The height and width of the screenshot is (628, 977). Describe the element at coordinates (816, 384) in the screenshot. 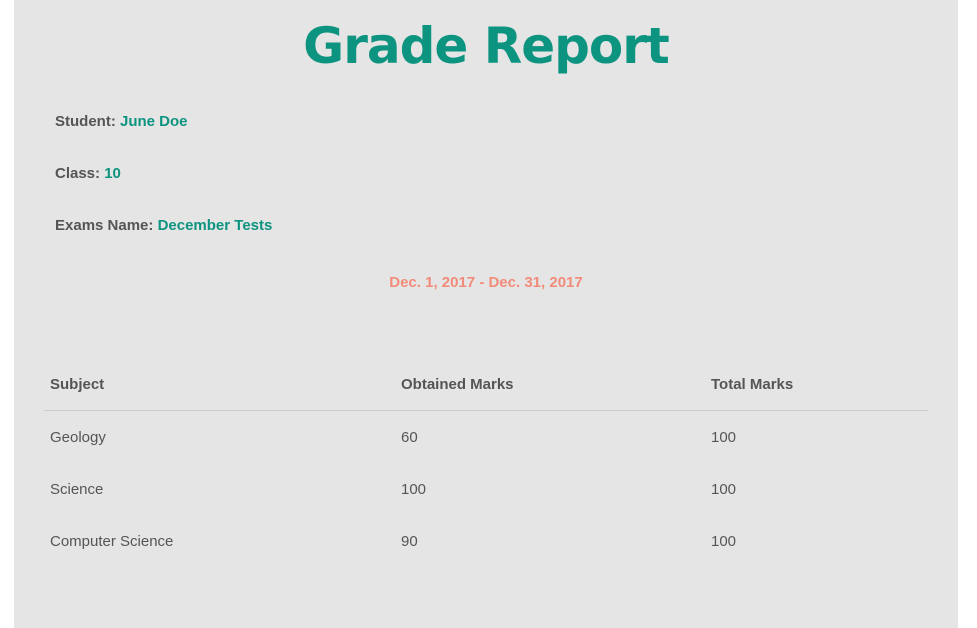

I see `header-total-marks: Total Marks` at that location.